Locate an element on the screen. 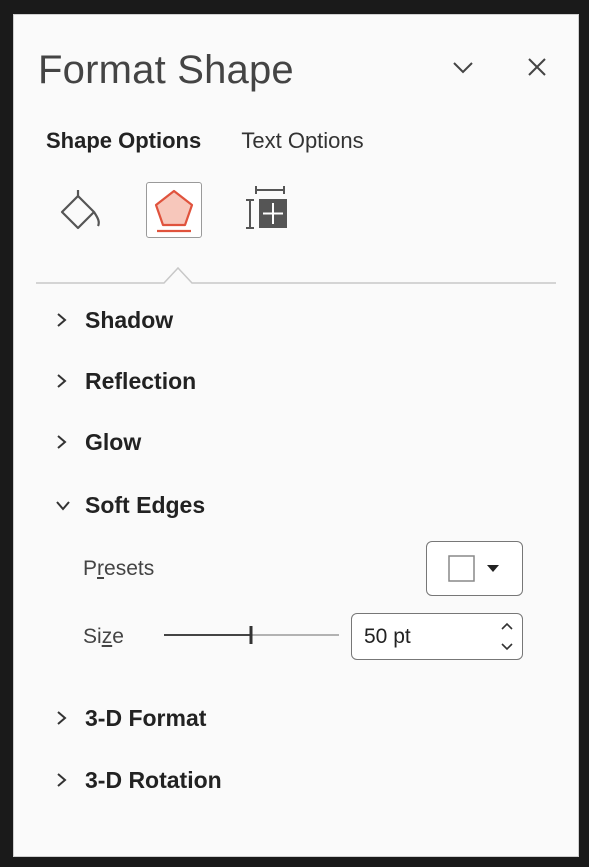  options-tabs: Shape Options Text Options is located at coordinates (222, 141).